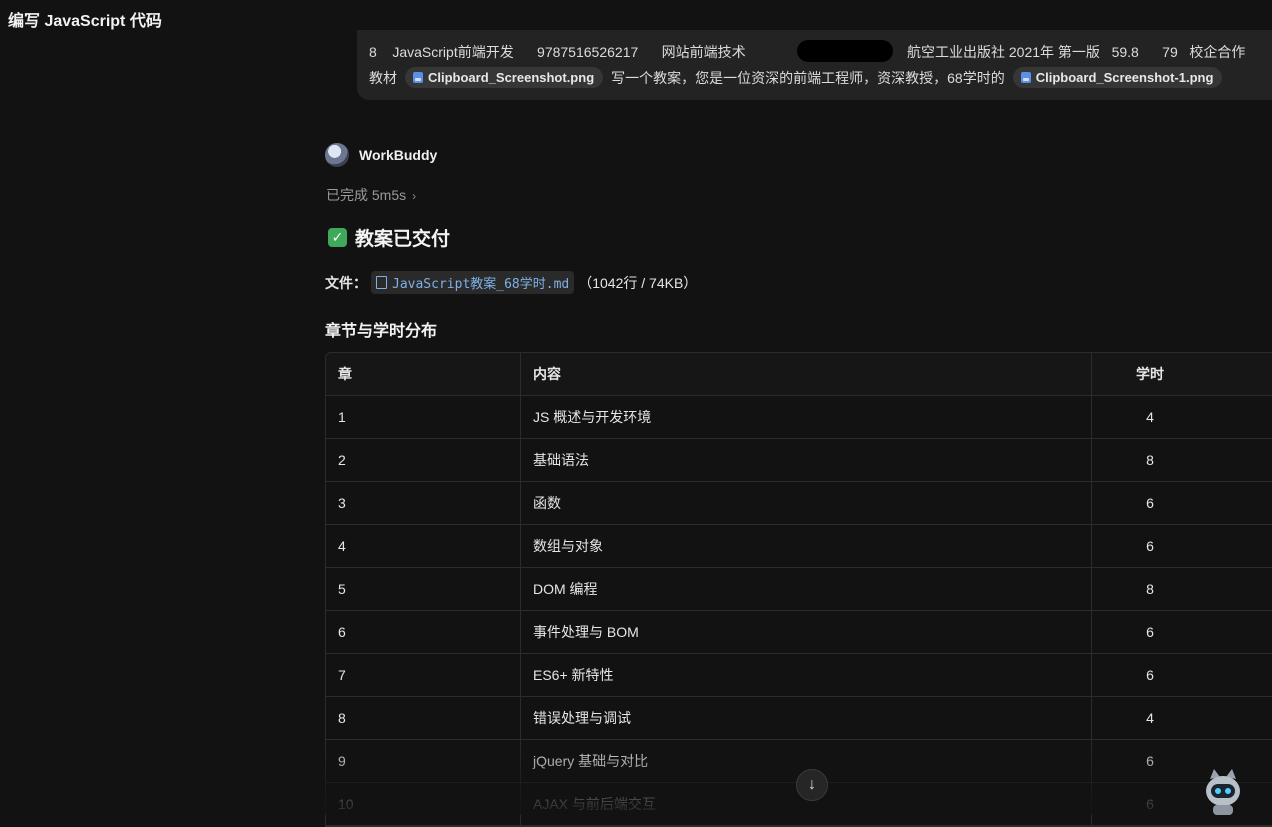 This screenshot has height=827, width=1272. Describe the element at coordinates (637, 283) in the screenshot. I see `file-meta: （1042行 / 74KB）` at that location.